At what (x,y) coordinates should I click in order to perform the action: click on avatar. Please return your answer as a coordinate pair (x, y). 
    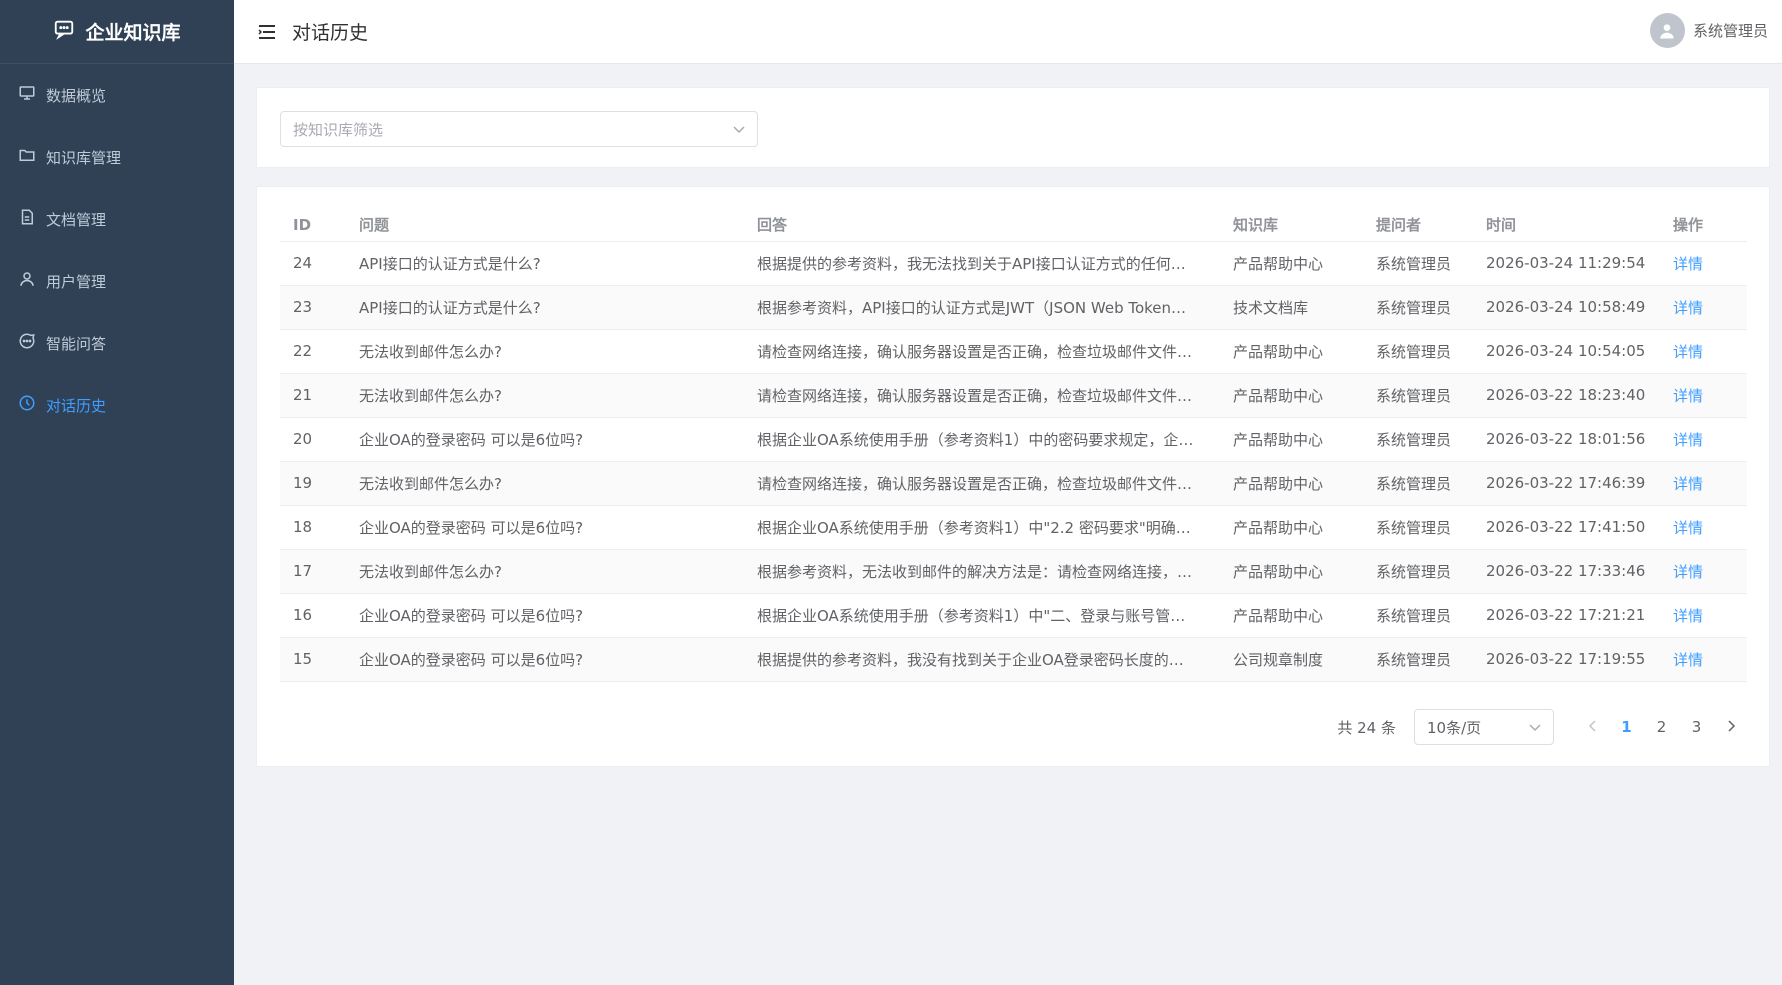
    Looking at the image, I should click on (1667, 30).